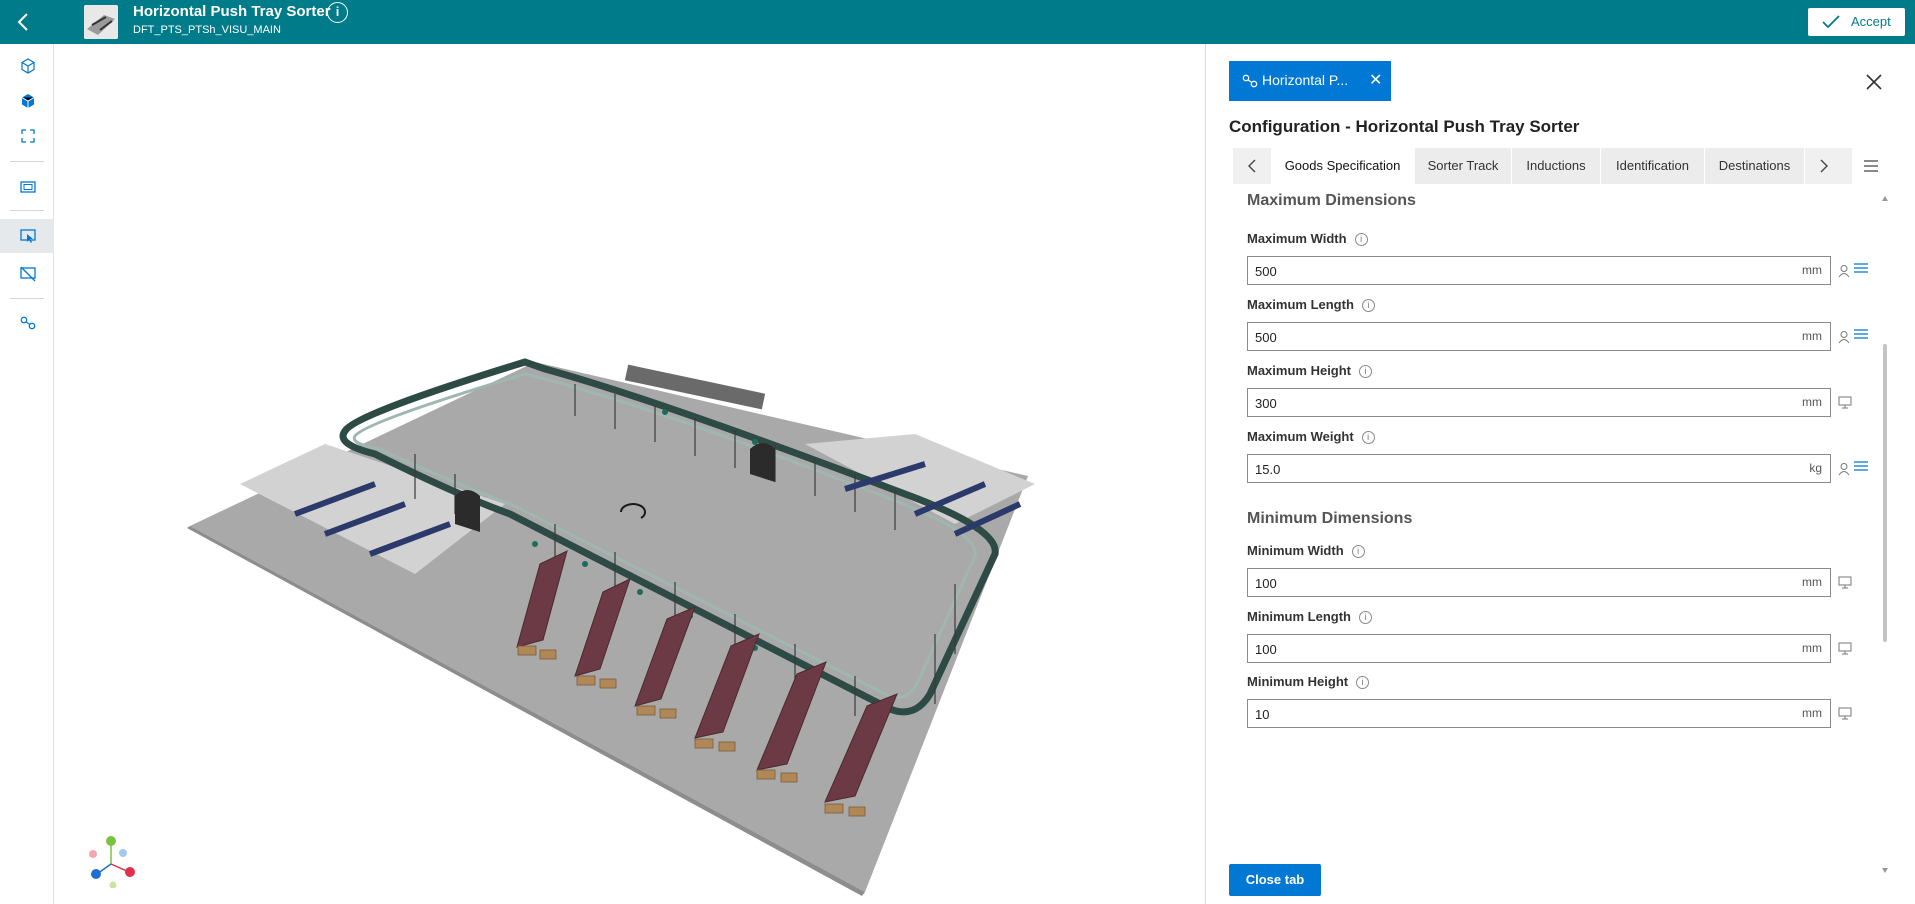 This screenshot has height=904, width=1915. What do you see at coordinates (1539, 468) in the screenshot?
I see `maximum-weight-input: 15.0 kg` at bounding box center [1539, 468].